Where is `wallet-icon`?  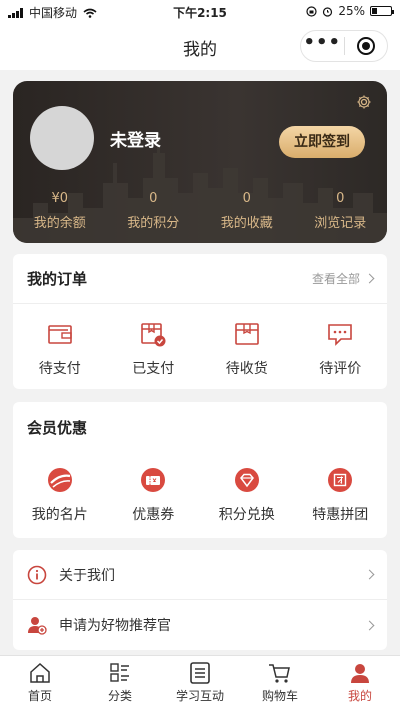
wallet-icon is located at coordinates (59, 334).